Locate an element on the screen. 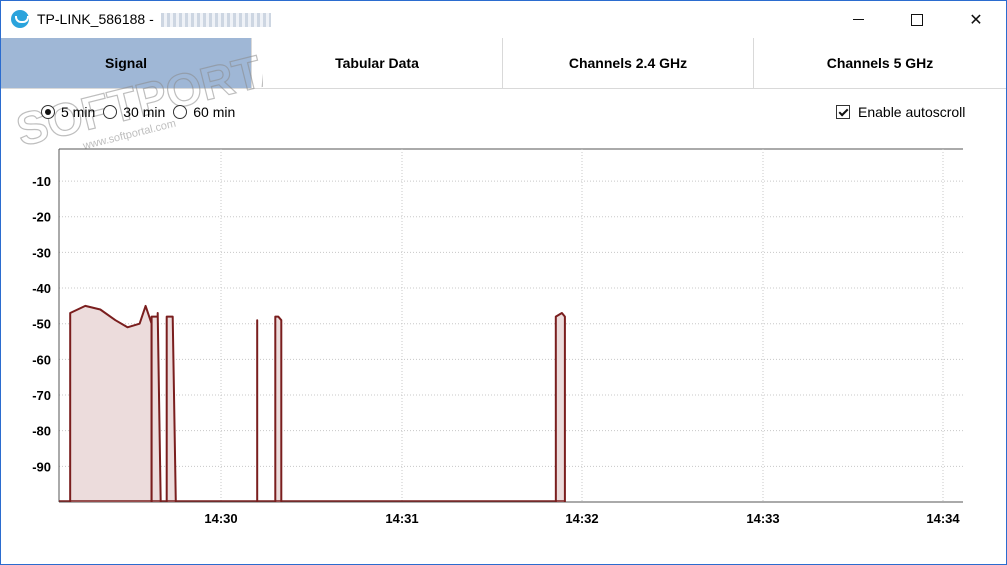 The width and height of the screenshot is (1007, 565). y-tick-label: -40 is located at coordinates (41, 288).